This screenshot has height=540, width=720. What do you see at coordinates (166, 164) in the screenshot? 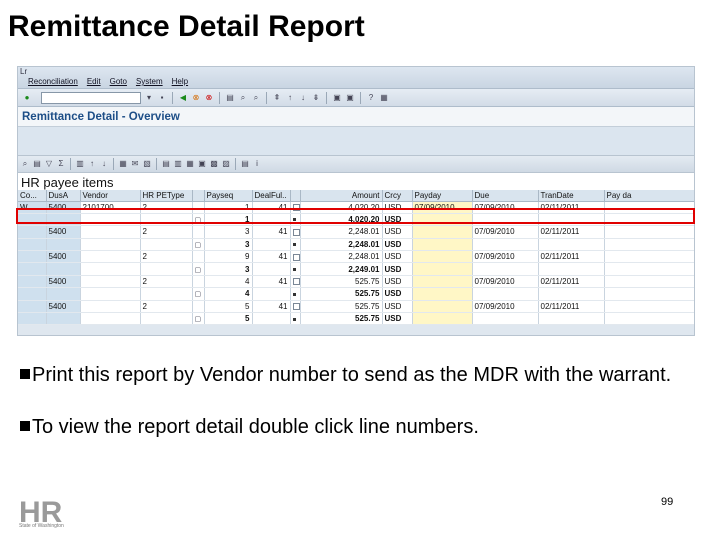
I see `abc-analysis-icon: ▤` at bounding box center [166, 164].